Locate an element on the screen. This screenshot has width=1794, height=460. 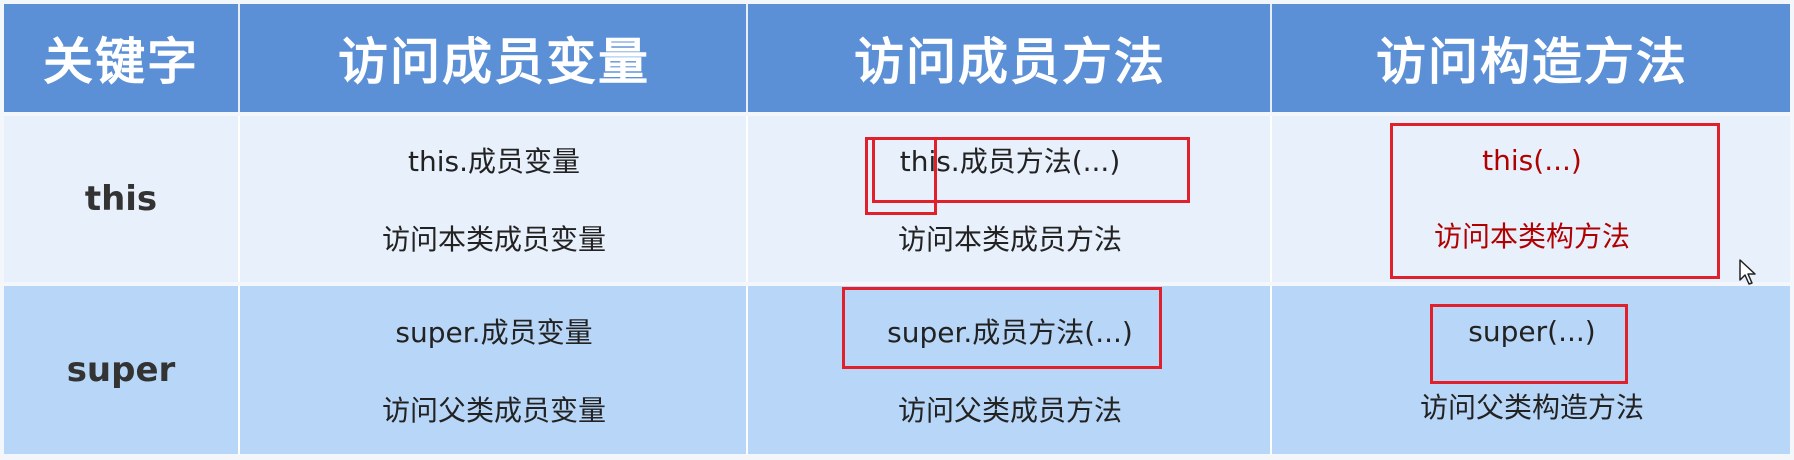
this-member-method-code: this.成员方法(...) is located at coordinates (1010, 161).